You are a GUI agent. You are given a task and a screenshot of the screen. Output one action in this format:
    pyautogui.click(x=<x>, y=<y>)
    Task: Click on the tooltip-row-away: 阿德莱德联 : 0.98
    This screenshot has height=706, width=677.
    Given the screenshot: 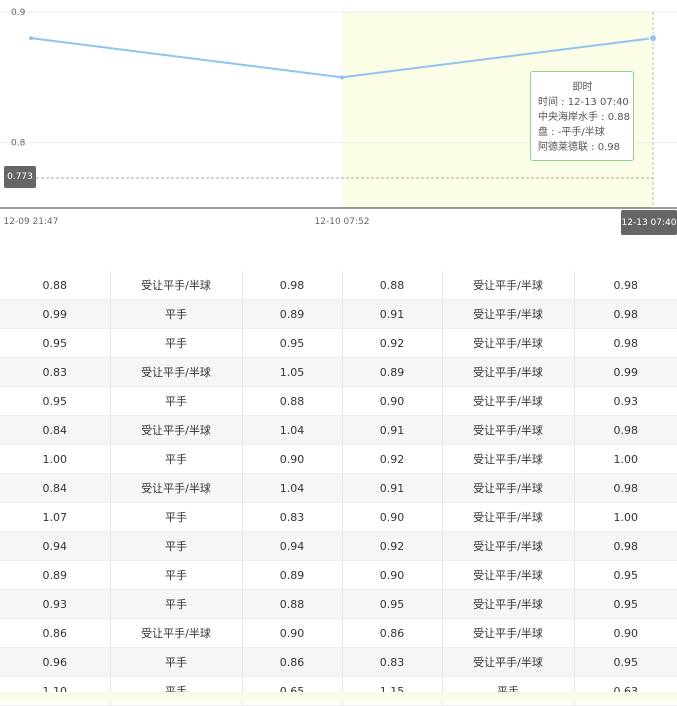 What is the action you would take?
    pyautogui.click(x=579, y=147)
    